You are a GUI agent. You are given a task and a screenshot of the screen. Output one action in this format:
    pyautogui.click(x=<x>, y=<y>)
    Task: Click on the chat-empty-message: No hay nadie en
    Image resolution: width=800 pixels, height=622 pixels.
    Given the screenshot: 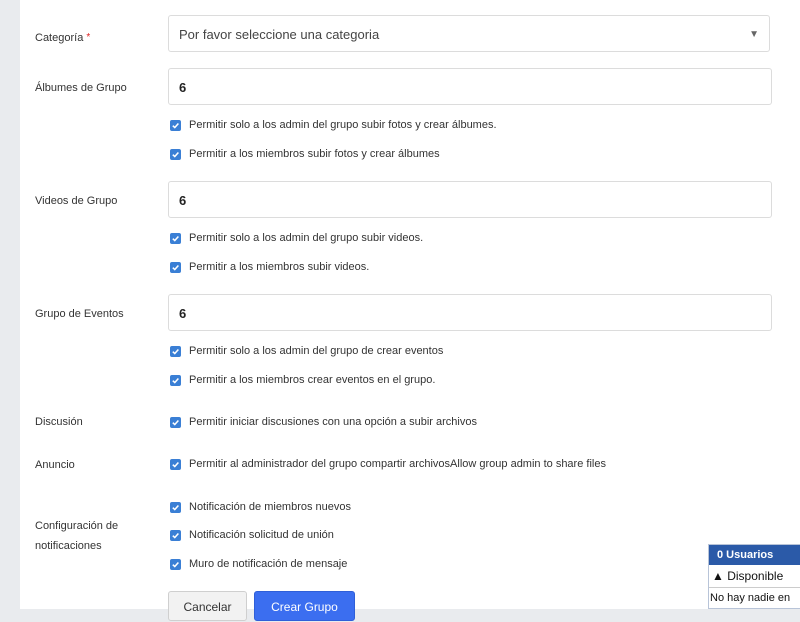 What is the action you would take?
    pyautogui.click(x=750, y=598)
    